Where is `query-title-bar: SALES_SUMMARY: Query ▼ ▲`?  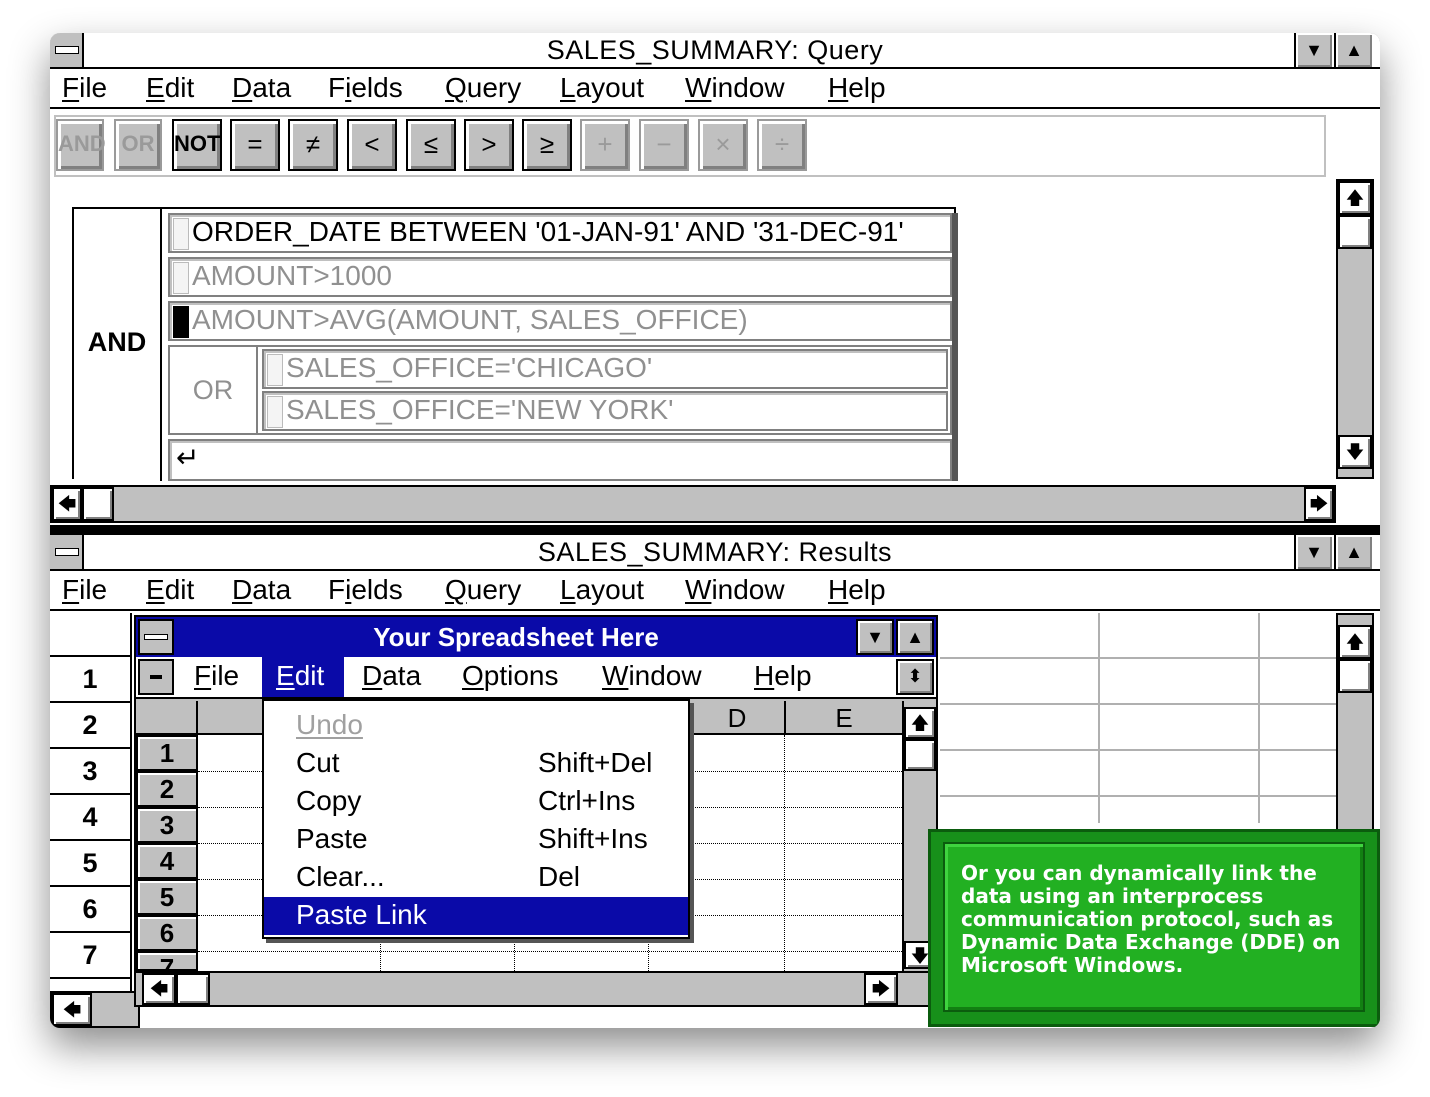
query-title-bar: SALES_SUMMARY: Query ▼ ▲ is located at coordinates (715, 51).